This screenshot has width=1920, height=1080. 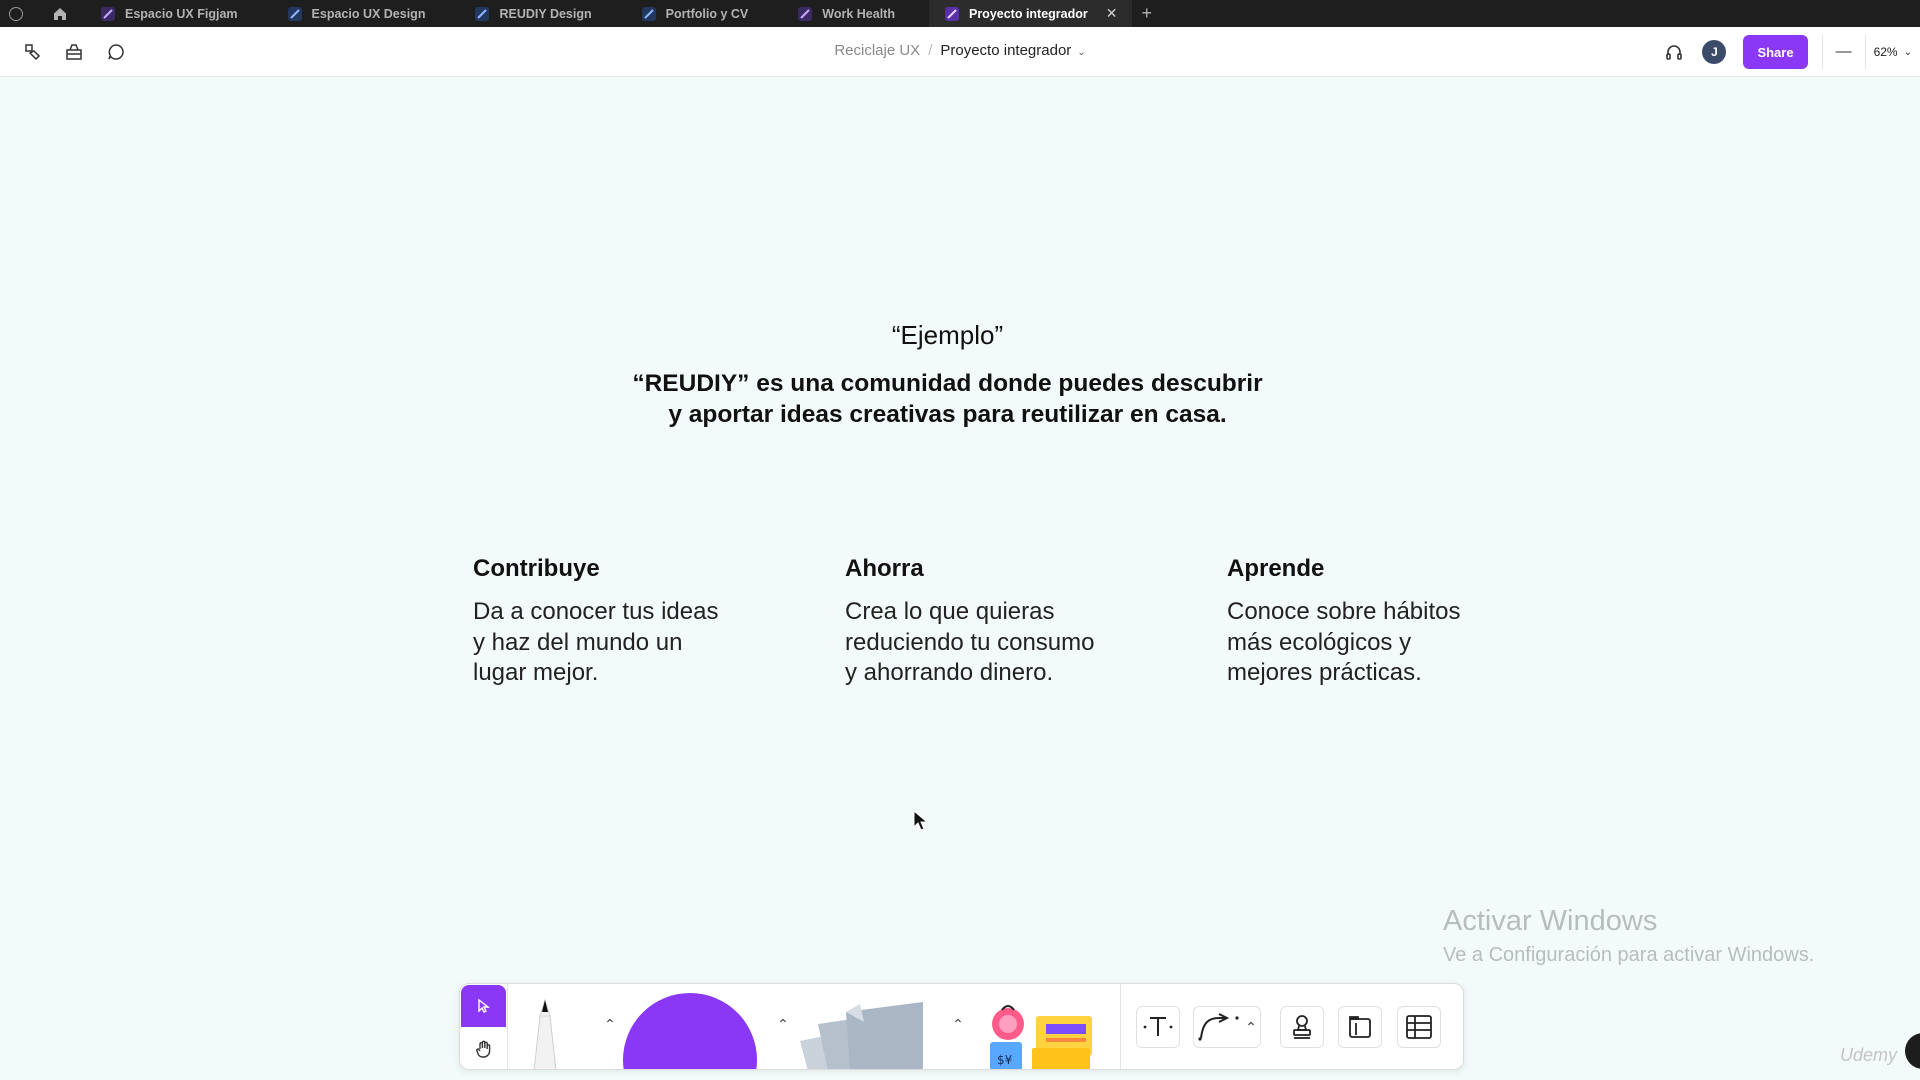 What do you see at coordinates (884, 568) in the screenshot?
I see `feature-title: Ahorra` at bounding box center [884, 568].